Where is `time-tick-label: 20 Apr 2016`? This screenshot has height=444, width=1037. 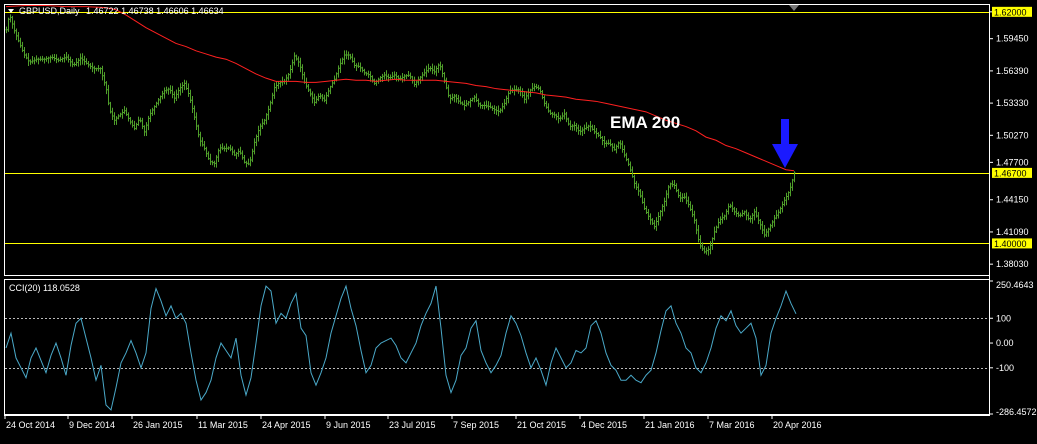 time-tick-label: 20 Apr 2016 is located at coordinates (797, 425).